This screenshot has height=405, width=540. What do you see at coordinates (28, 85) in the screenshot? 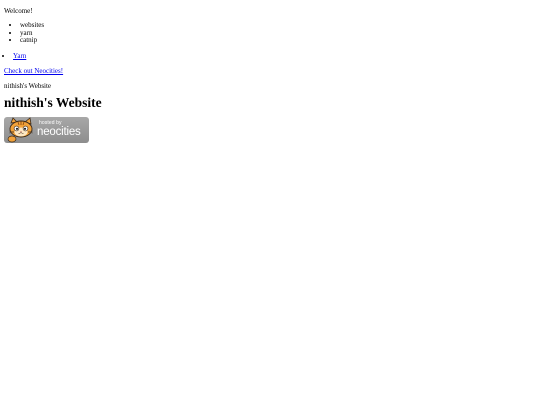
I see `site-title-text: nithish's Website` at bounding box center [28, 85].